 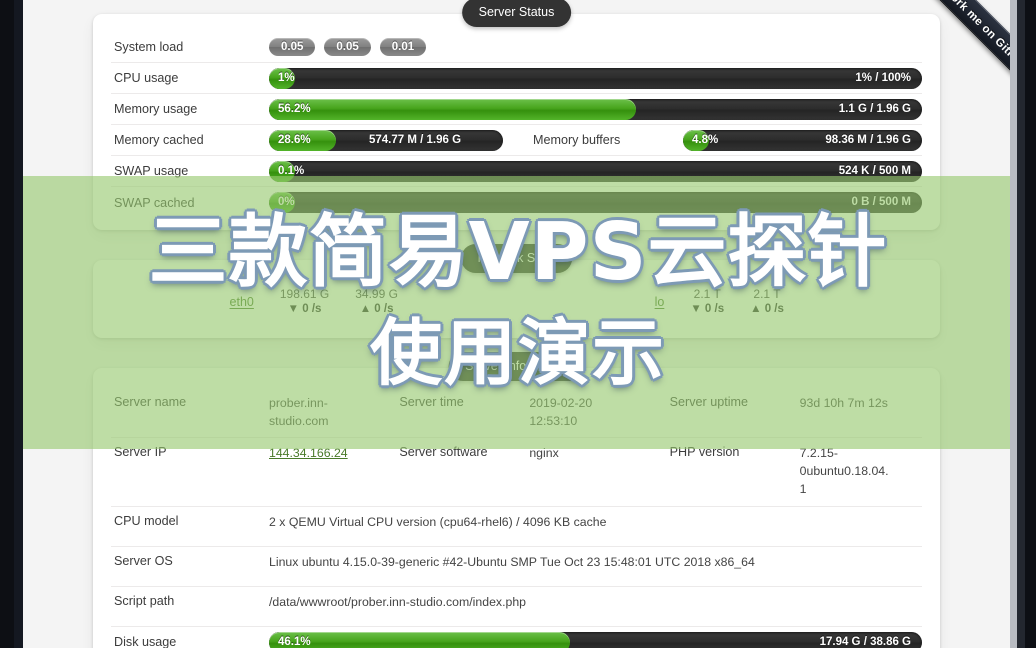 I want to click on interface-name-lo: lo, so click(x=660, y=302).